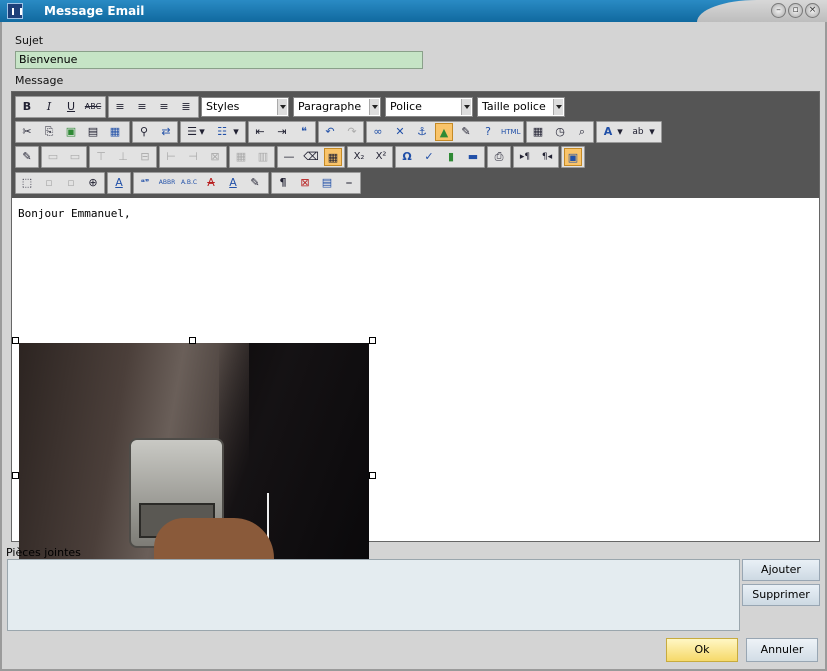  Describe the element at coordinates (407, 157) in the screenshot. I see `special-char-button: Ω` at that location.